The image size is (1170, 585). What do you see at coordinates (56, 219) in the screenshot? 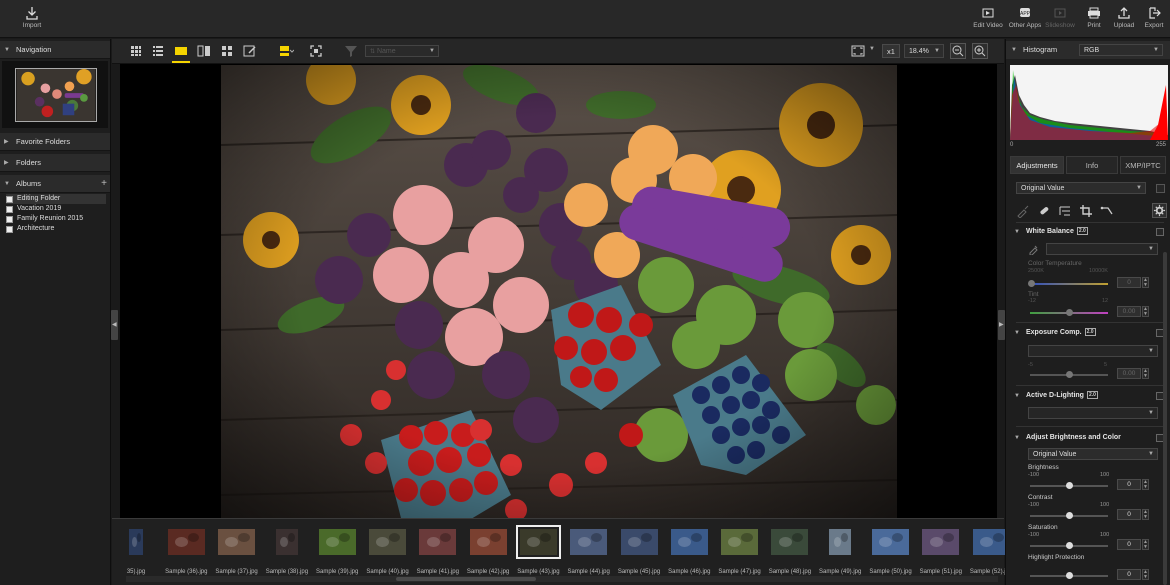
I see `album-item: Family Reunion 2015` at bounding box center [56, 219].